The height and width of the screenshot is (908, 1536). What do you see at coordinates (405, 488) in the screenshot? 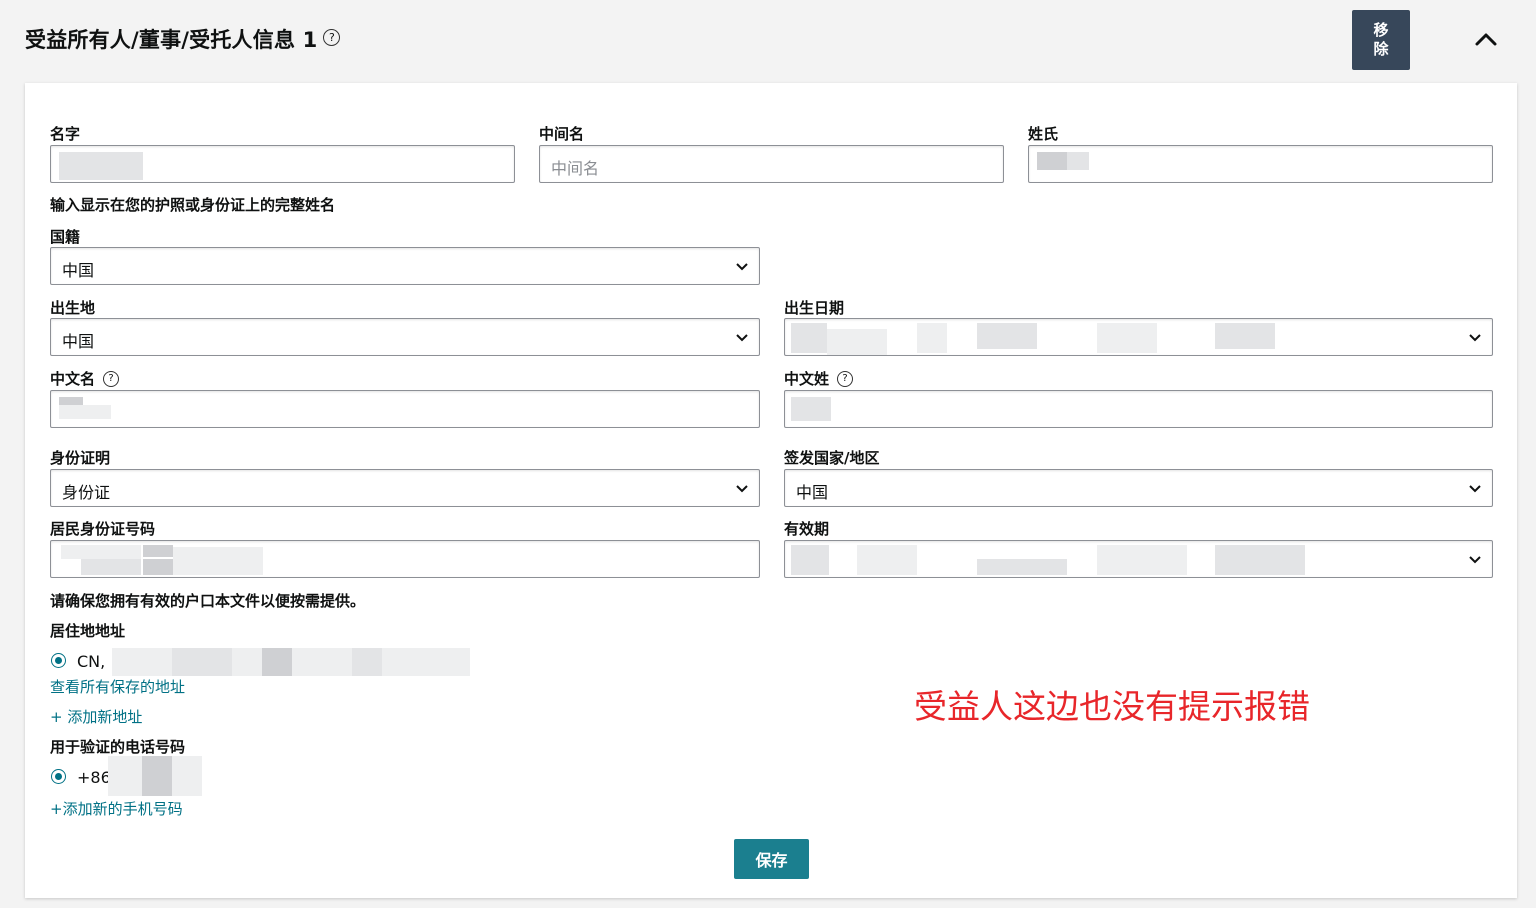
I see `id-doc-select: 身份证` at bounding box center [405, 488].